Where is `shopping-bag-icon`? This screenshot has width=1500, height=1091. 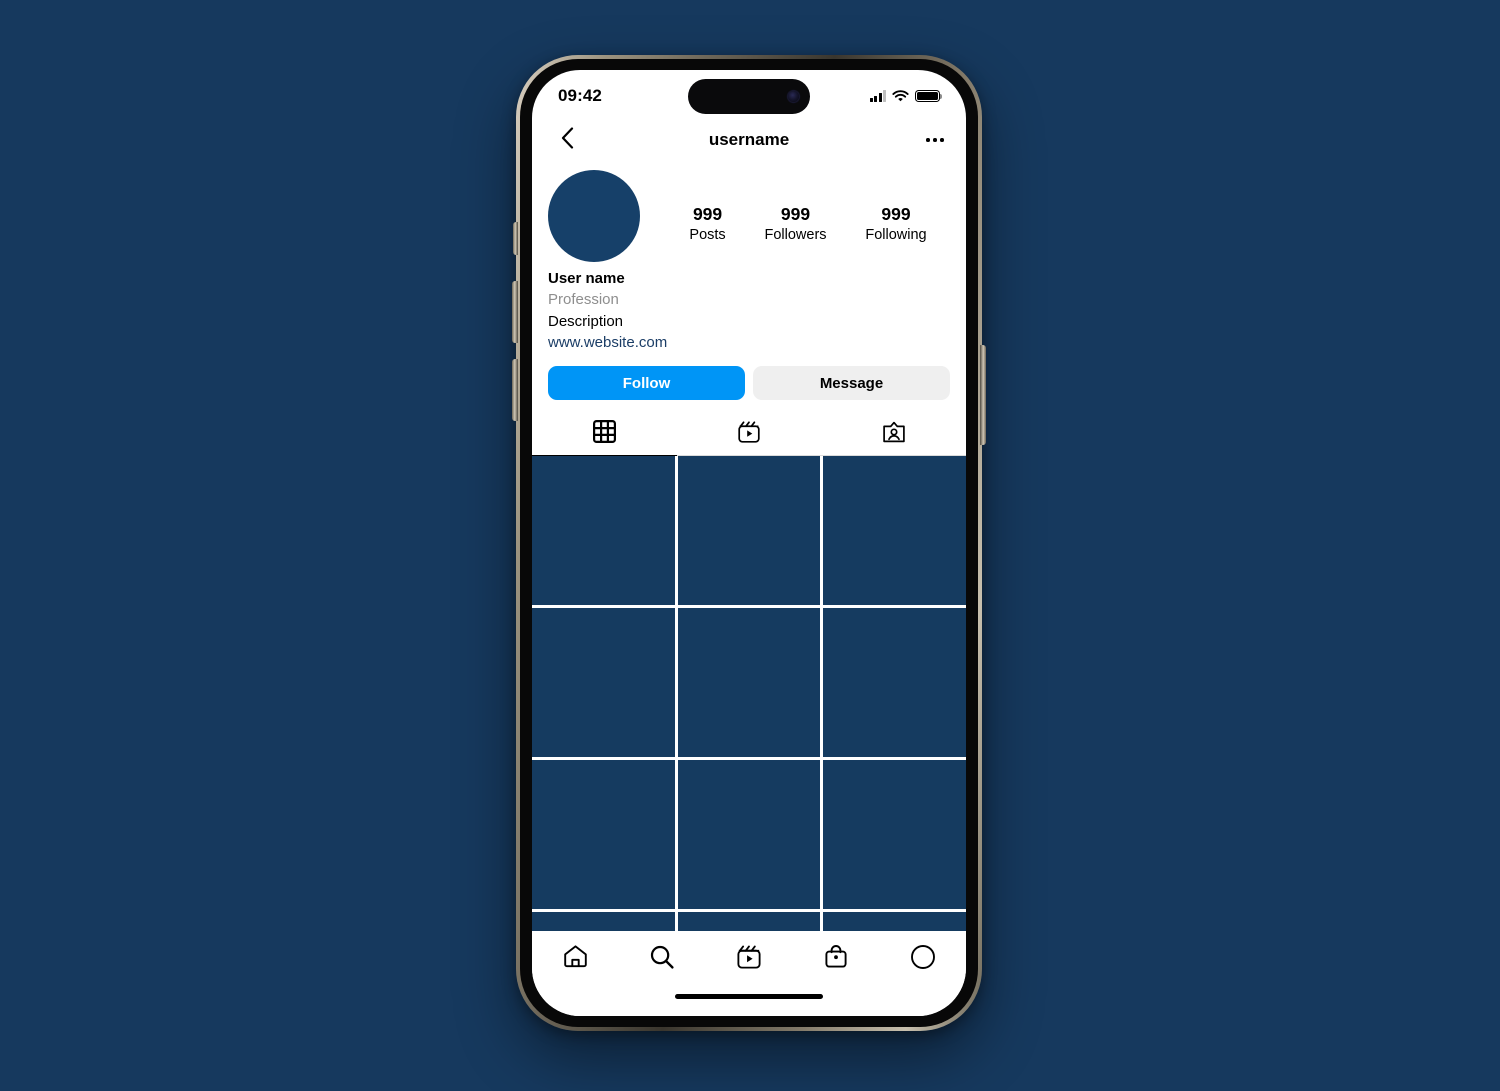 shopping-bag-icon is located at coordinates (836, 959).